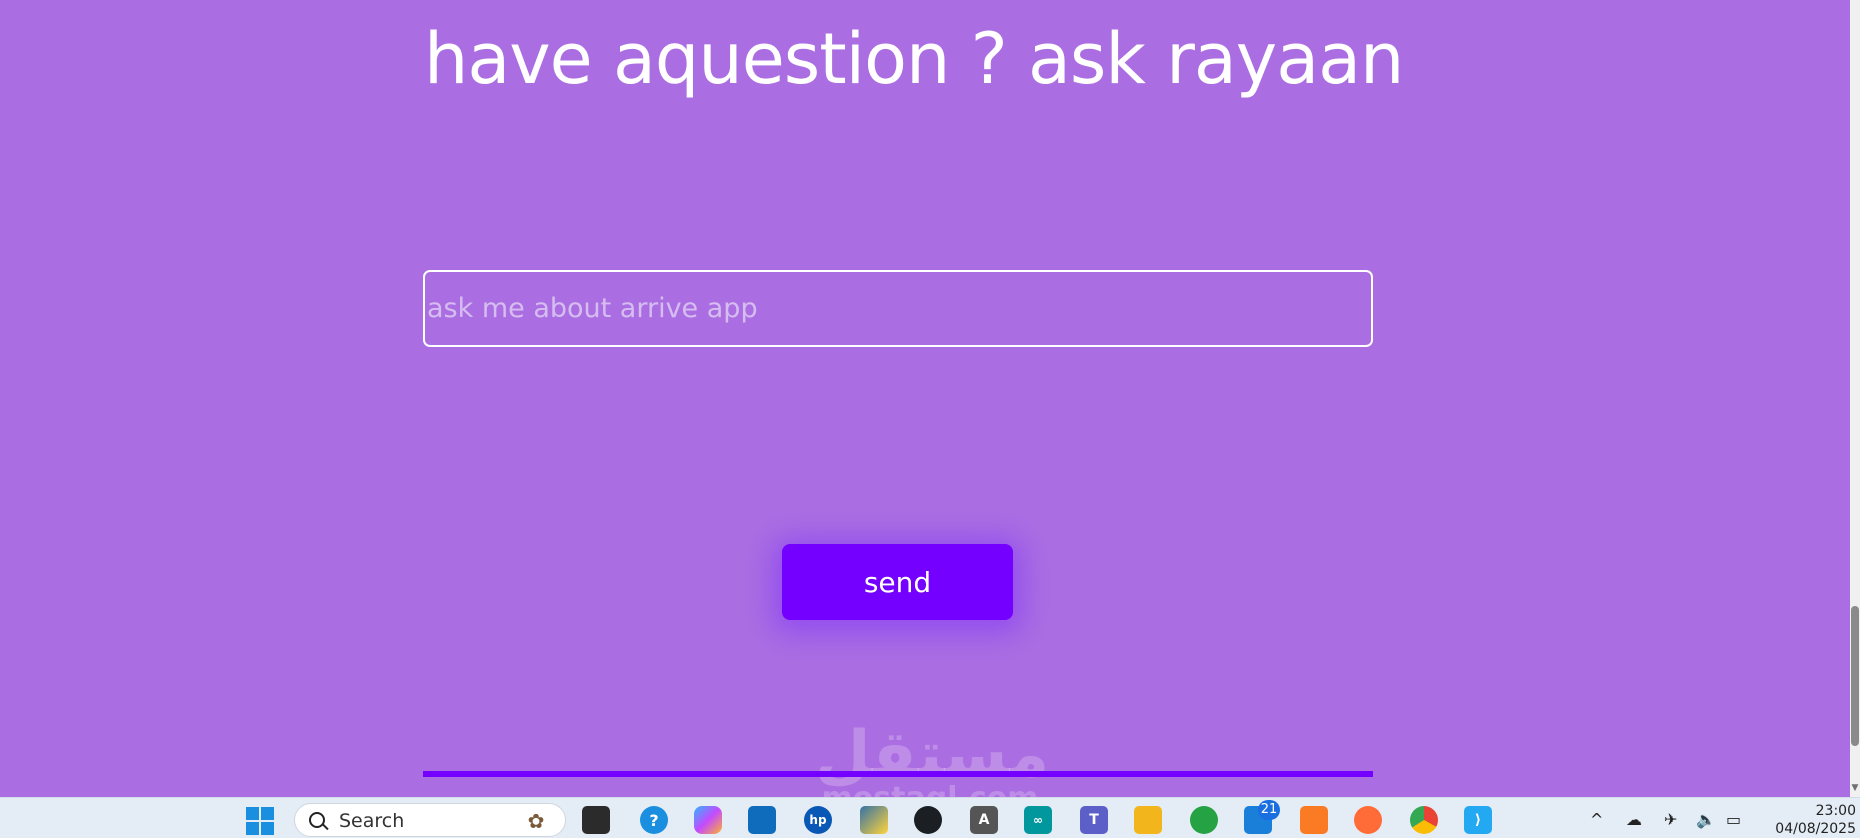  I want to click on clock-time: 23:00, so click(1835, 811).